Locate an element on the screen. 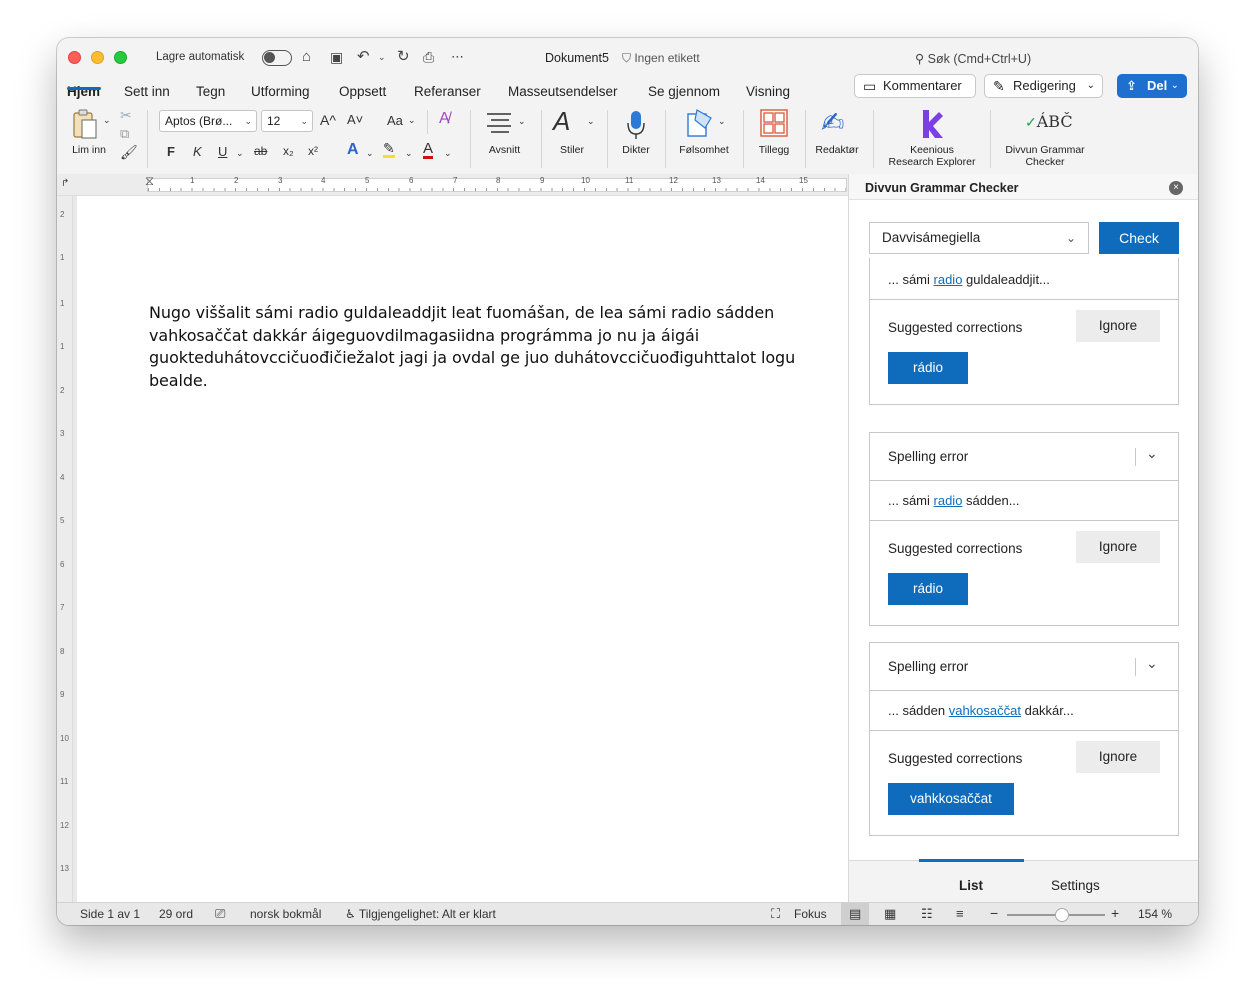  tab-utforming: Utforming is located at coordinates (280, 91).